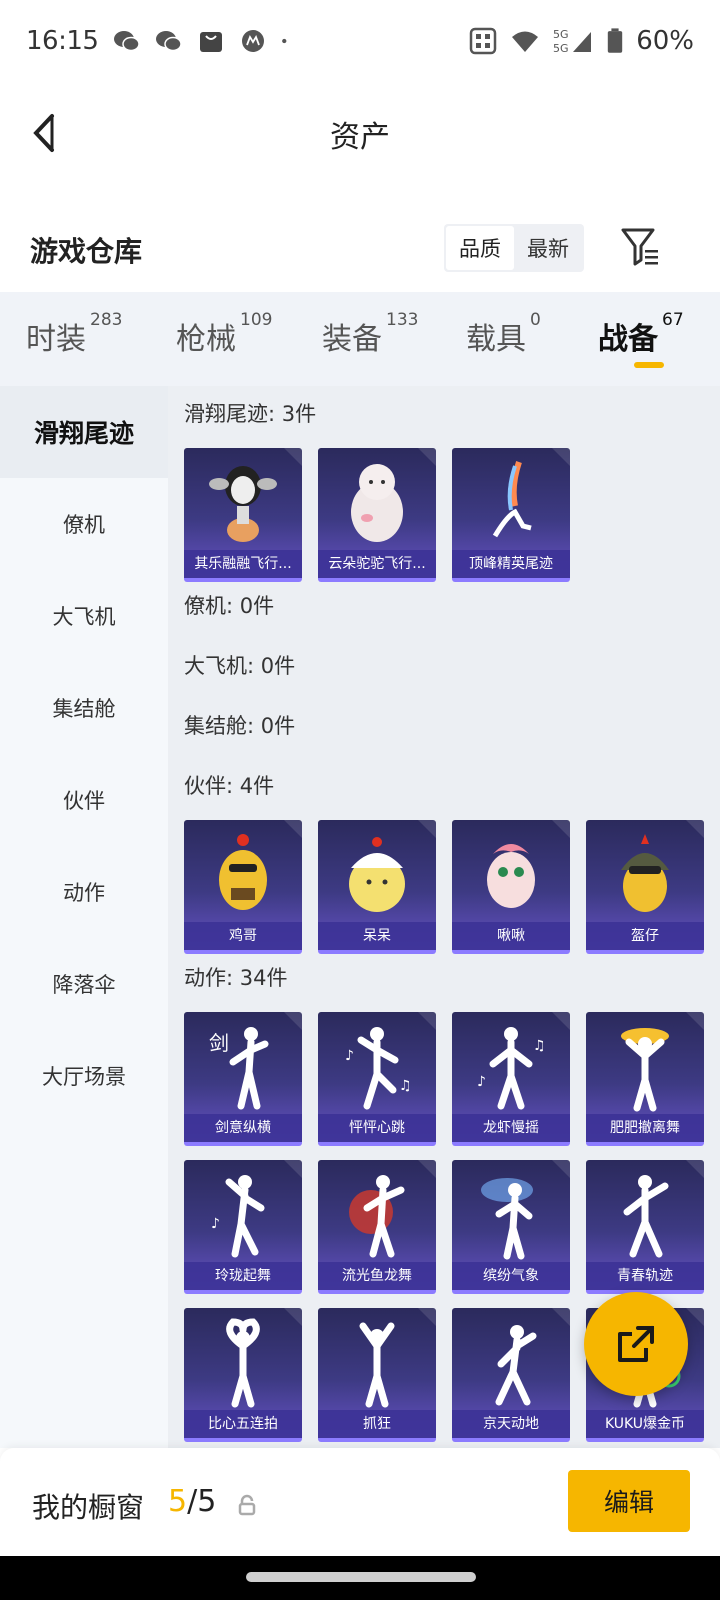 This screenshot has width=720, height=1600. What do you see at coordinates (62, 41) in the screenshot?
I see `status-time: 16:15` at bounding box center [62, 41].